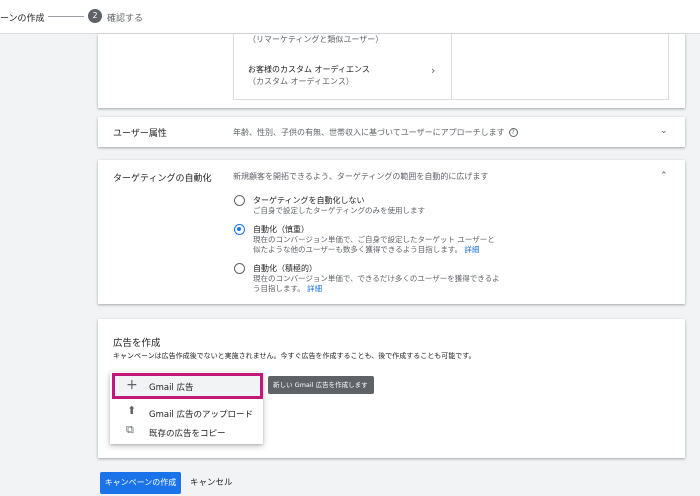  Describe the element at coordinates (339, 210) in the screenshot. I see `option-description: ご自身で設定したターゲティングのみを使用します` at that location.